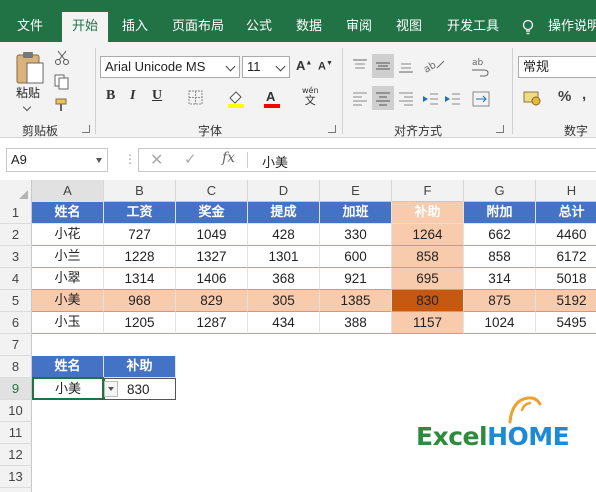  What do you see at coordinates (535, 98) in the screenshot?
I see `accounting-format-icon` at bounding box center [535, 98].